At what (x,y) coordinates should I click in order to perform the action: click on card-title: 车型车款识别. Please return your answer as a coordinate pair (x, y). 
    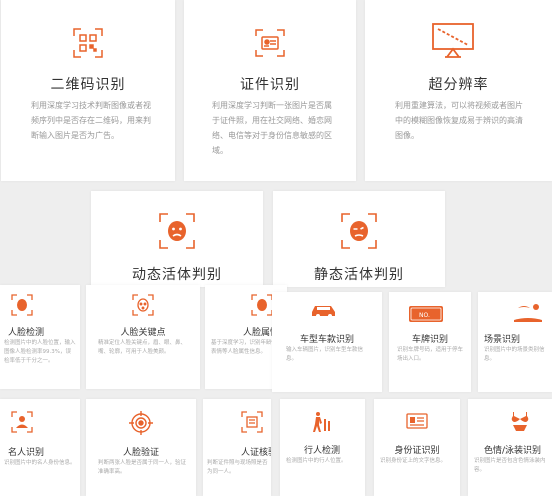
    Looking at the image, I should click on (326, 340).